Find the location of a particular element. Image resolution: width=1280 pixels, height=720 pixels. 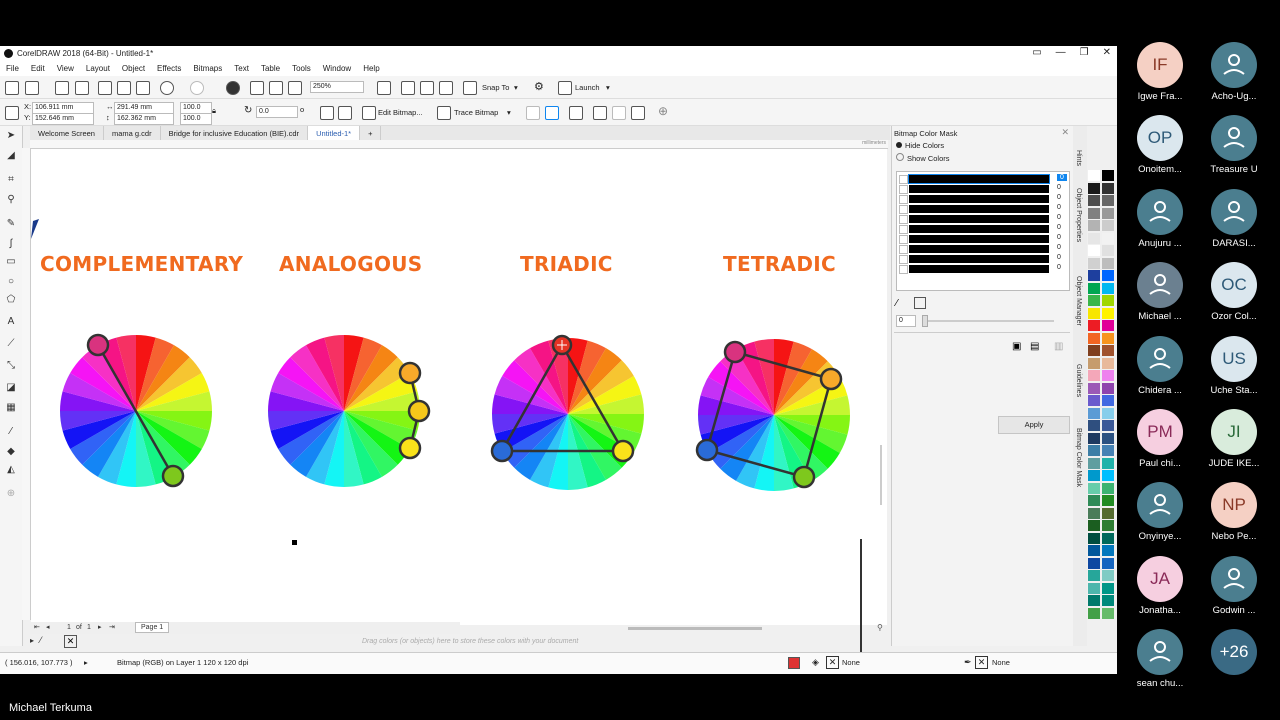

open-mask-icon: ▤ is located at coordinates (1034, 346).